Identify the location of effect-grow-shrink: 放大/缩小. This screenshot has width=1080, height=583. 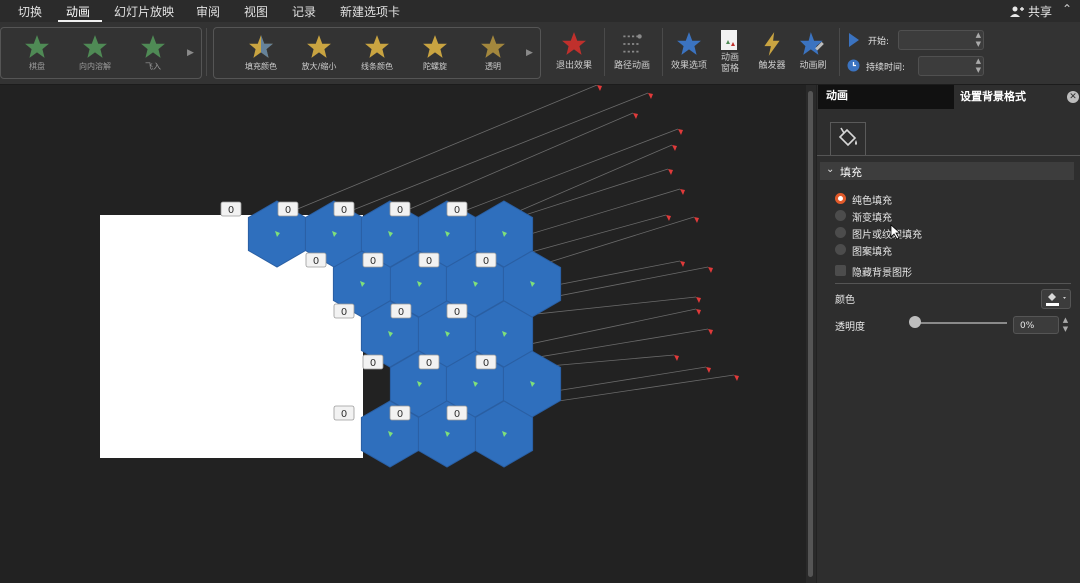
(319, 53).